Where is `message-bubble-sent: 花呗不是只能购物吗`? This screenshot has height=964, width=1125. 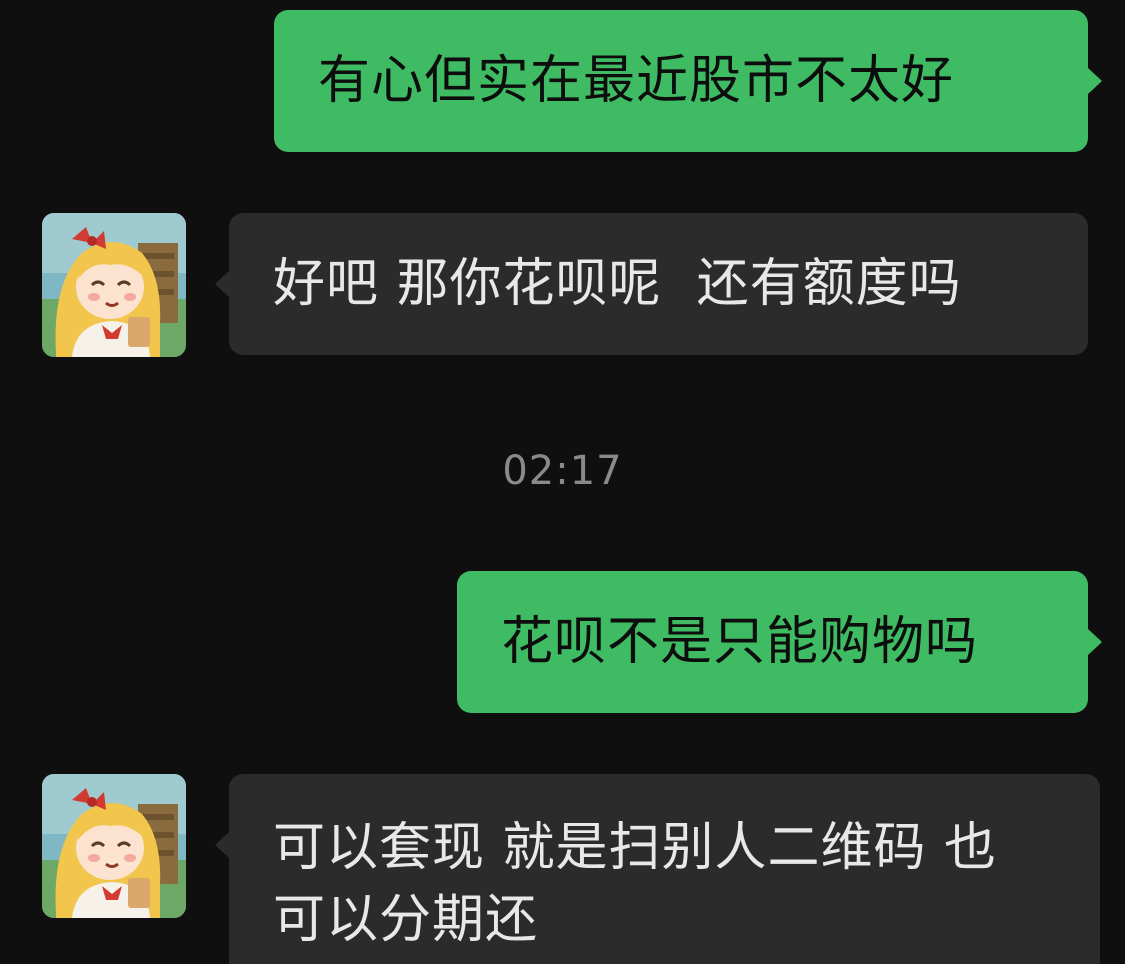 message-bubble-sent: 花呗不是只能购物吗 is located at coordinates (779, 642).